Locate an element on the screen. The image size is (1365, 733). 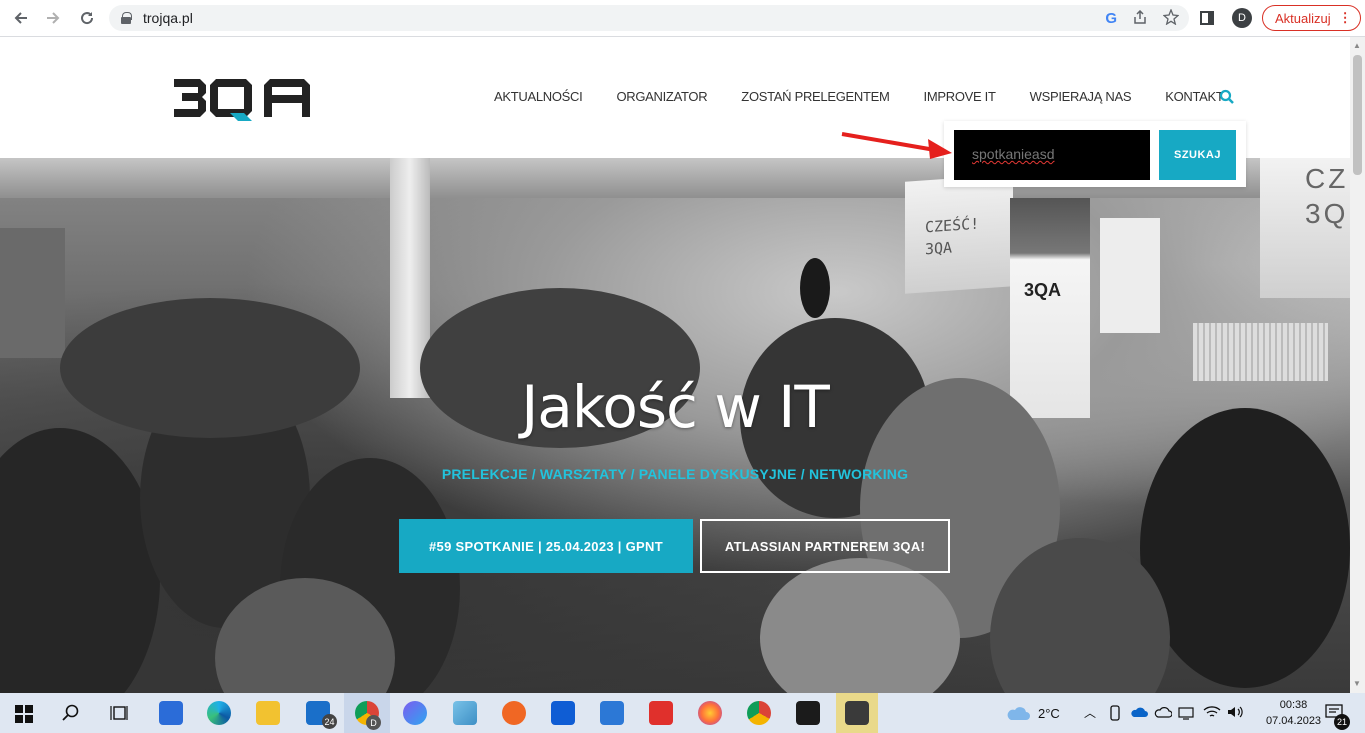
mail-badge: 24 is located at coordinates (329, 721).